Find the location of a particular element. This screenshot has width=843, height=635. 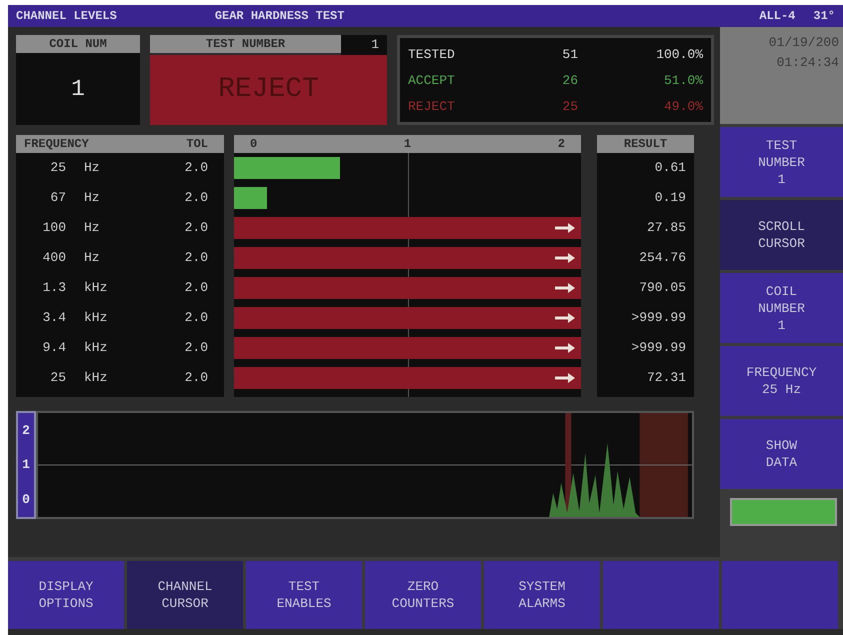

softkey-button: TEST ENABLES is located at coordinates (304, 595).